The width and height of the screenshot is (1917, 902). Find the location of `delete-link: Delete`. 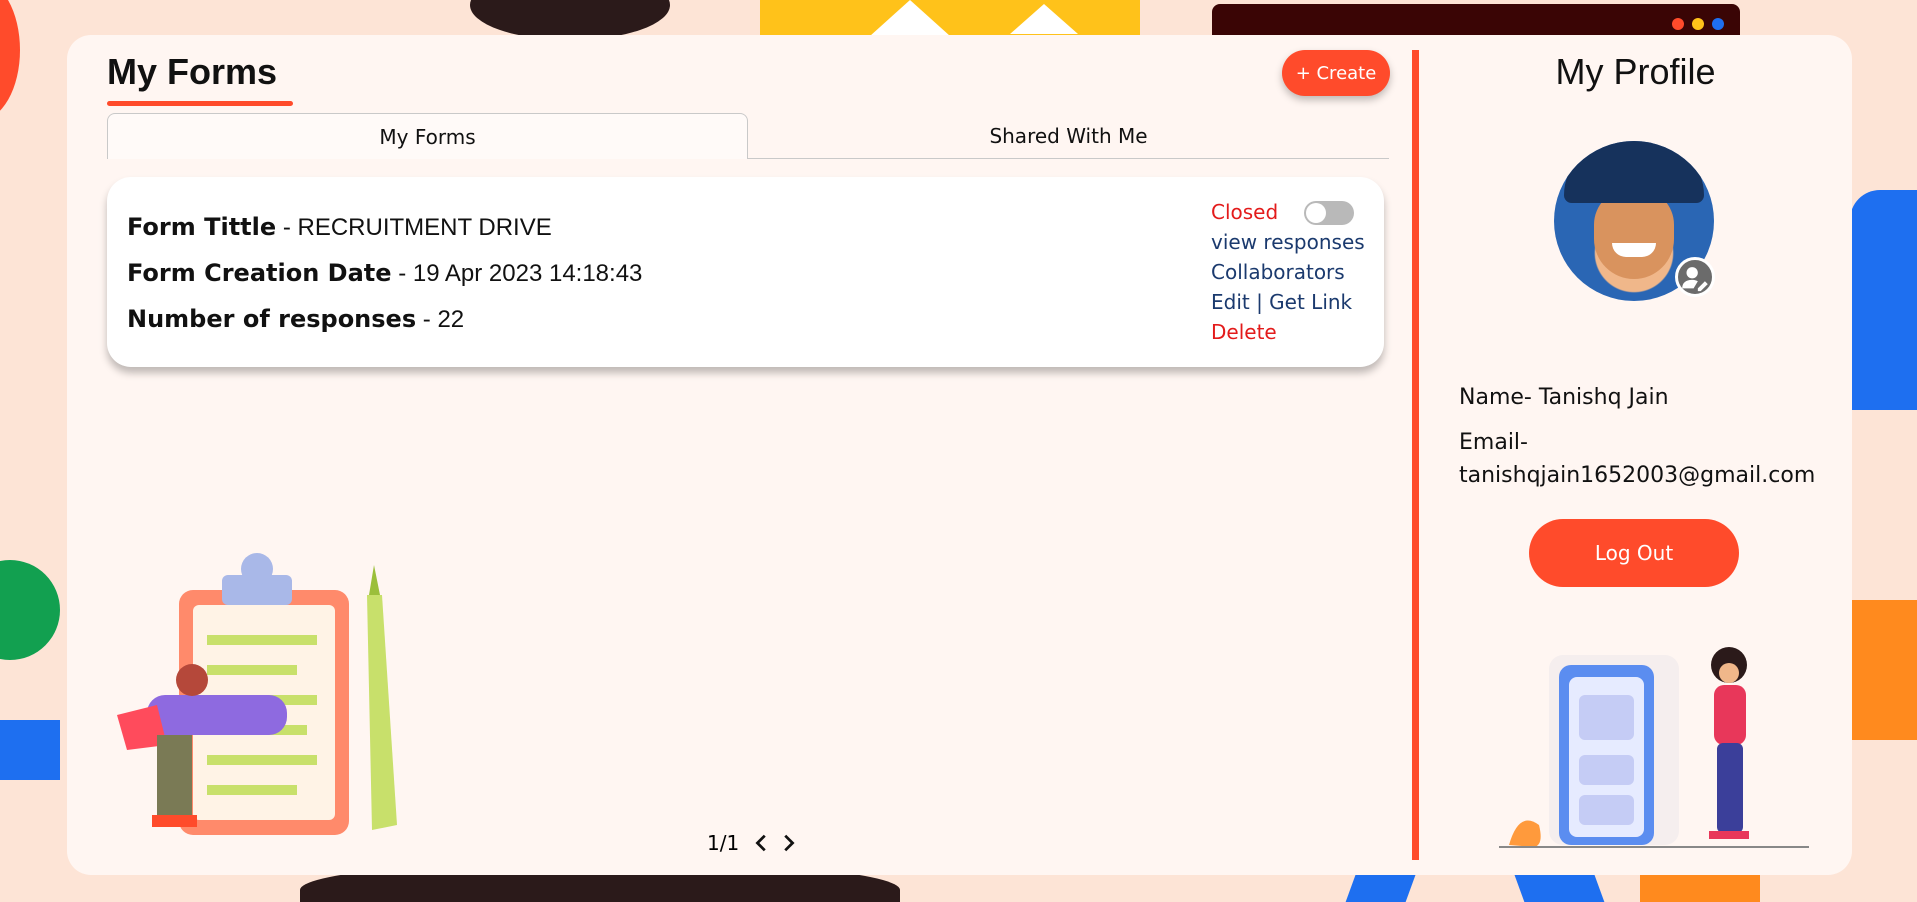

delete-link: Delete is located at coordinates (1288, 332).